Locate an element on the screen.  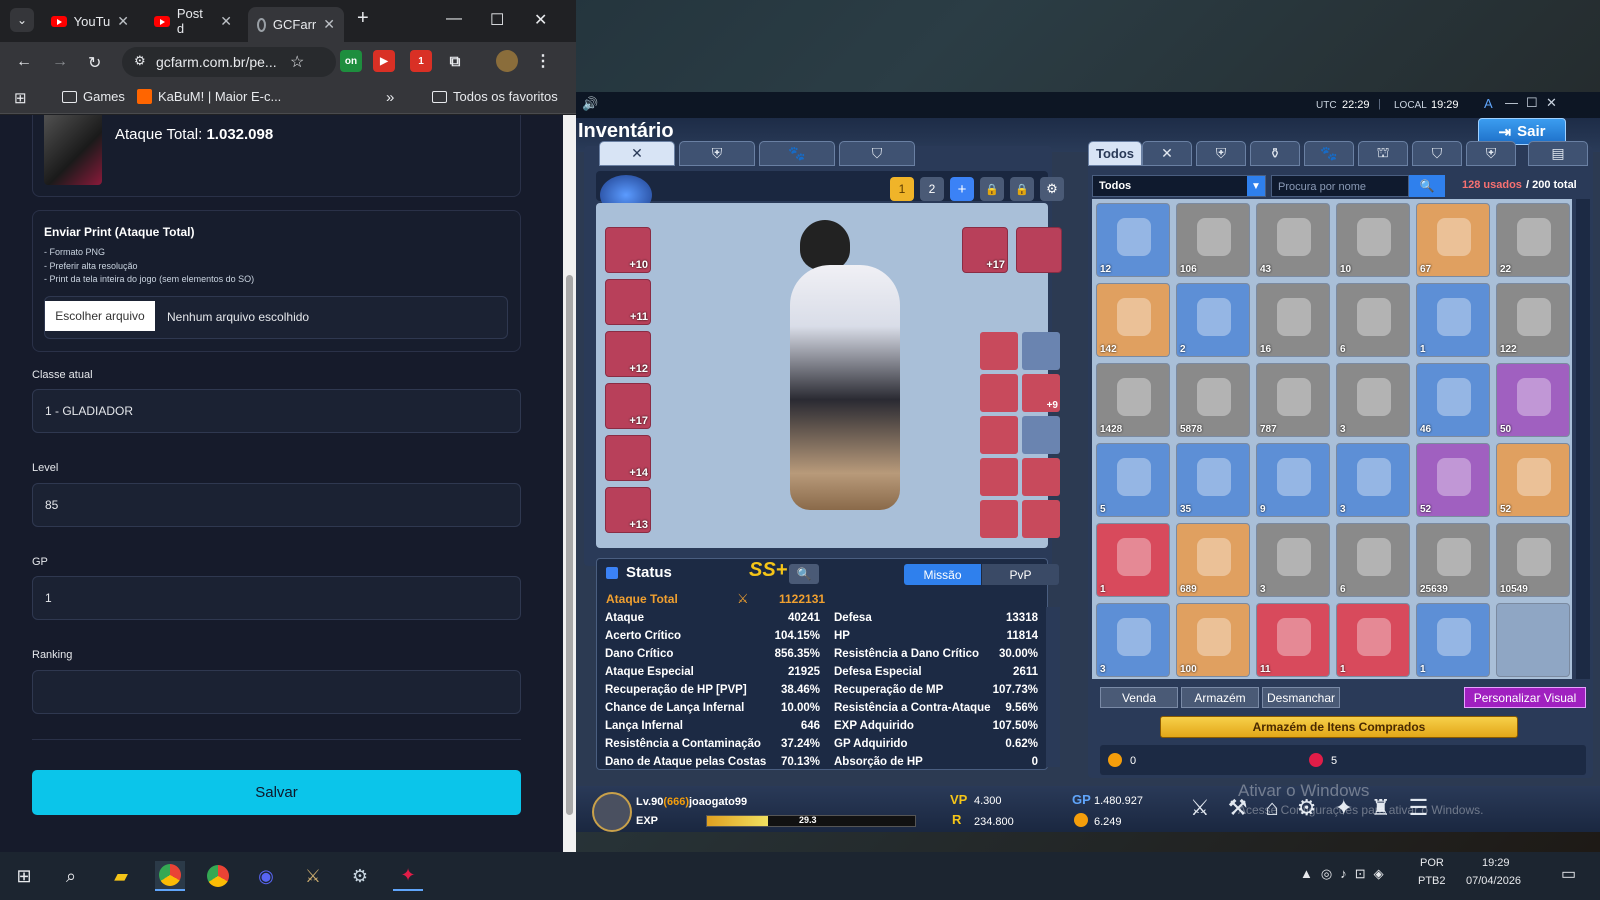
inv-tab-shield-icon: ⛉ is located at coordinates (1437, 153).